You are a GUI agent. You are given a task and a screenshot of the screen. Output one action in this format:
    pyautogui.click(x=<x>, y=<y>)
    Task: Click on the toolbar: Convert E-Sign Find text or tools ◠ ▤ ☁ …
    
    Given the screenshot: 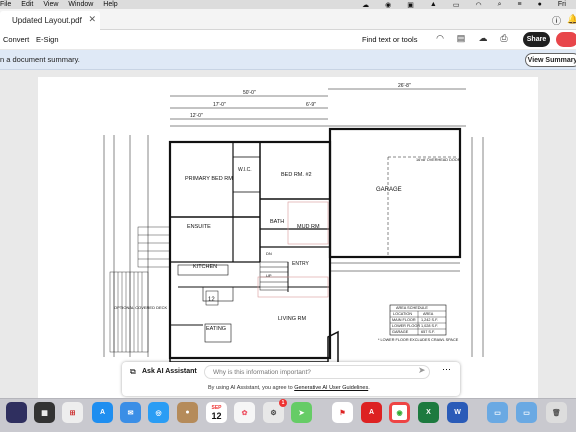 What is the action you would take?
    pyautogui.click(x=288, y=39)
    